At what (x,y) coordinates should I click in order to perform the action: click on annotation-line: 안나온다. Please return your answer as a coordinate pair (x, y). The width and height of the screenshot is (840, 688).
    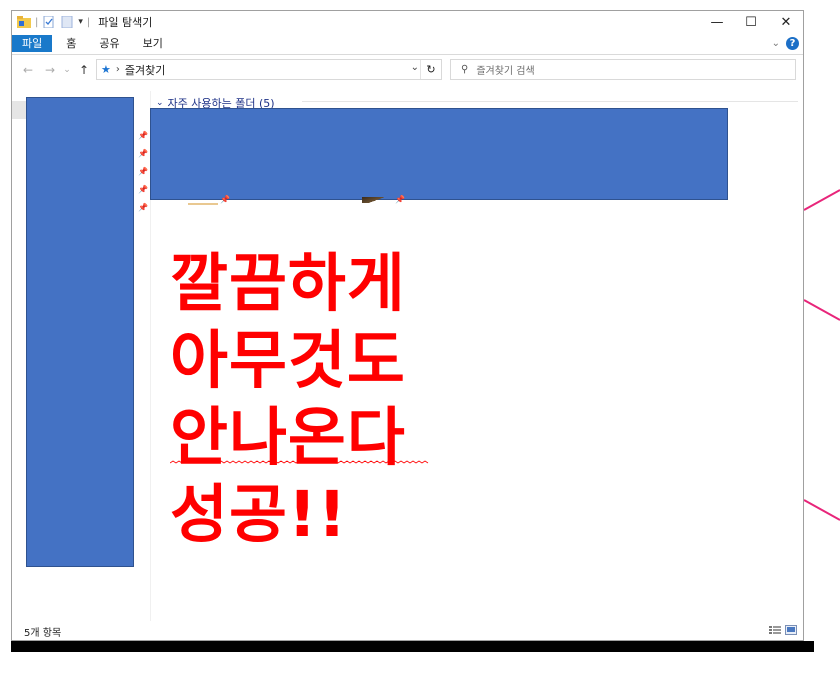
    Looking at the image, I should click on (288, 437).